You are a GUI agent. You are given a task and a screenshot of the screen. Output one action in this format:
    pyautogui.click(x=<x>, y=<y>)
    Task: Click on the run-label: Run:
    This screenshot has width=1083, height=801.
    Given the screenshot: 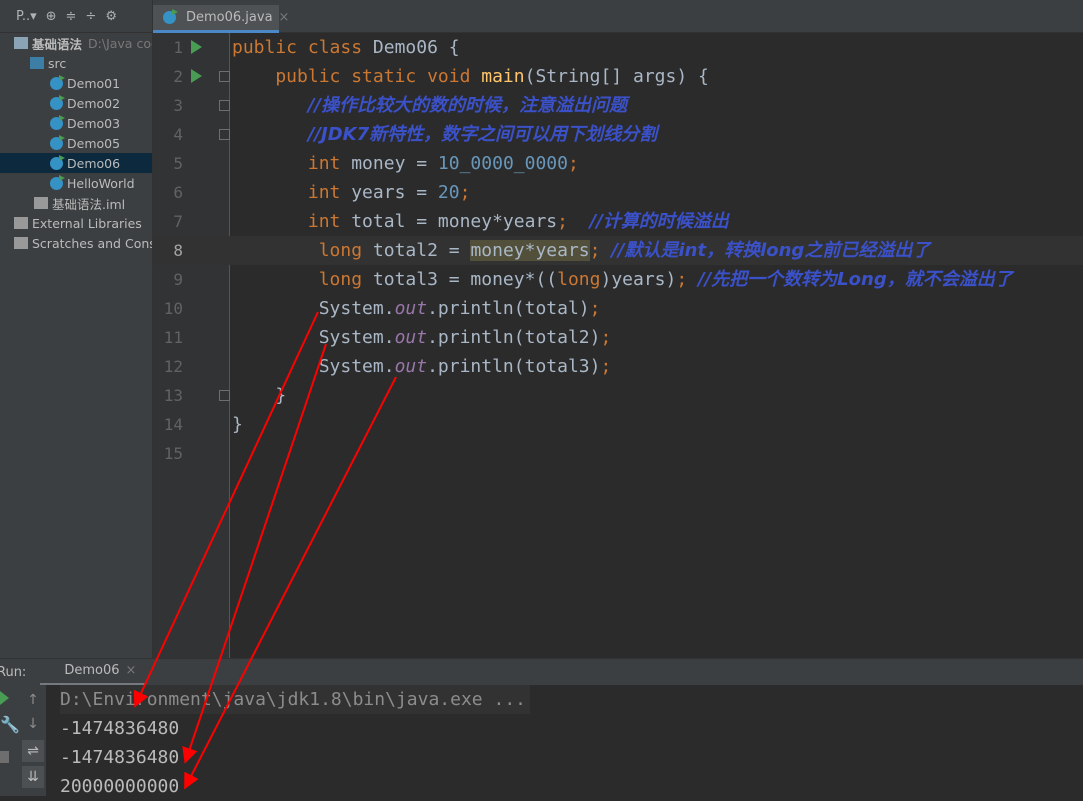 What is the action you would take?
    pyautogui.click(x=13, y=672)
    